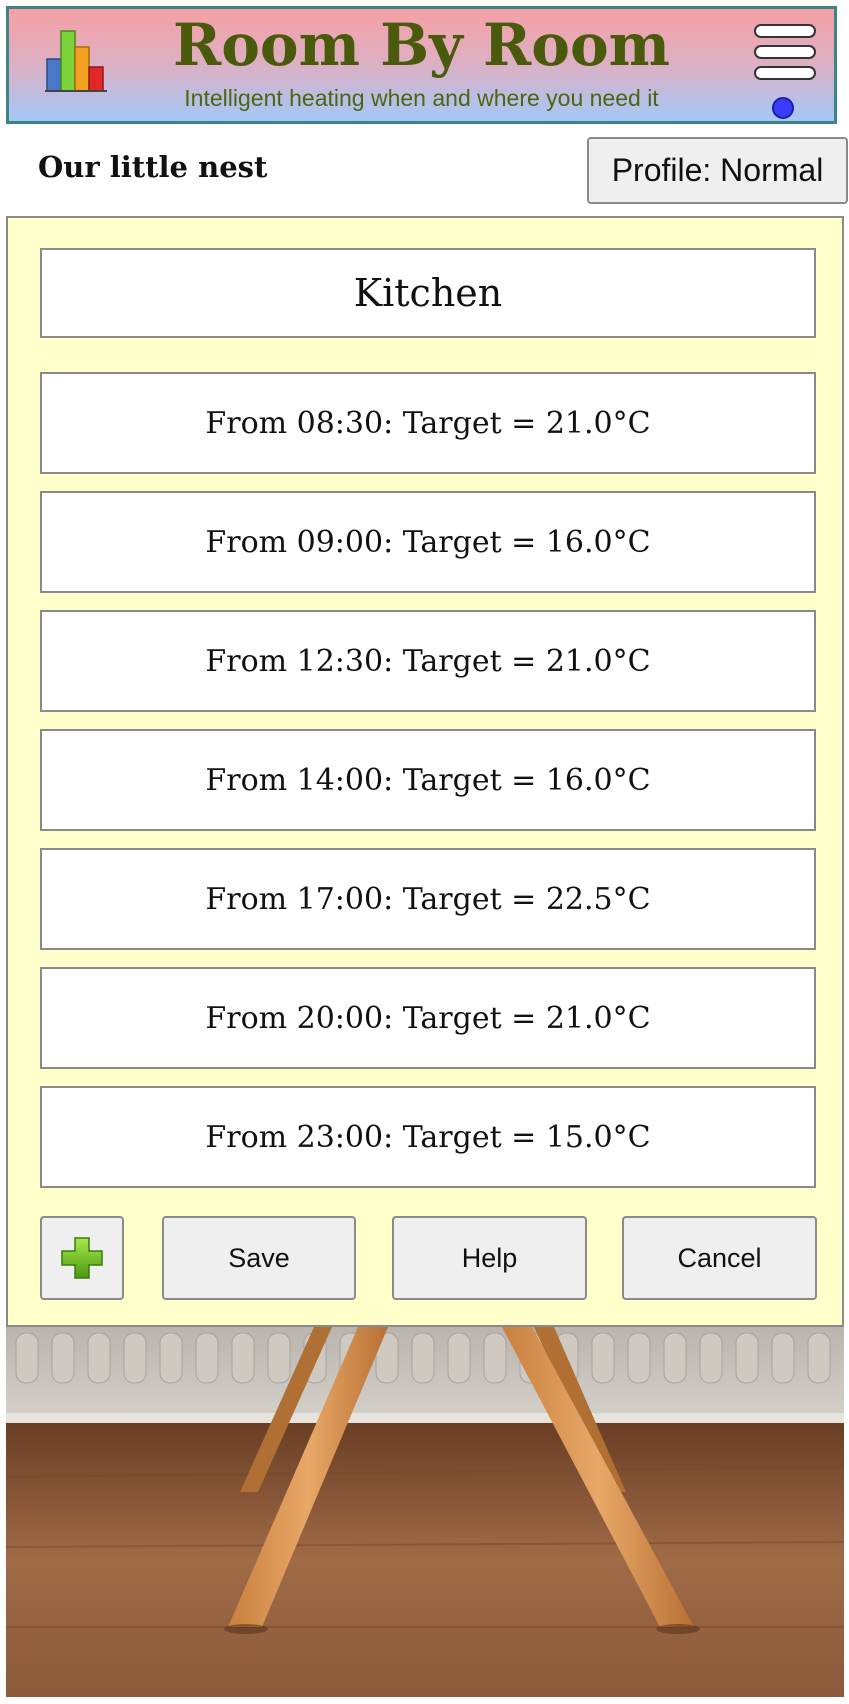 This screenshot has height=1704, width=849. Describe the element at coordinates (421, 45) in the screenshot. I see `app-title: Room By Room` at that location.